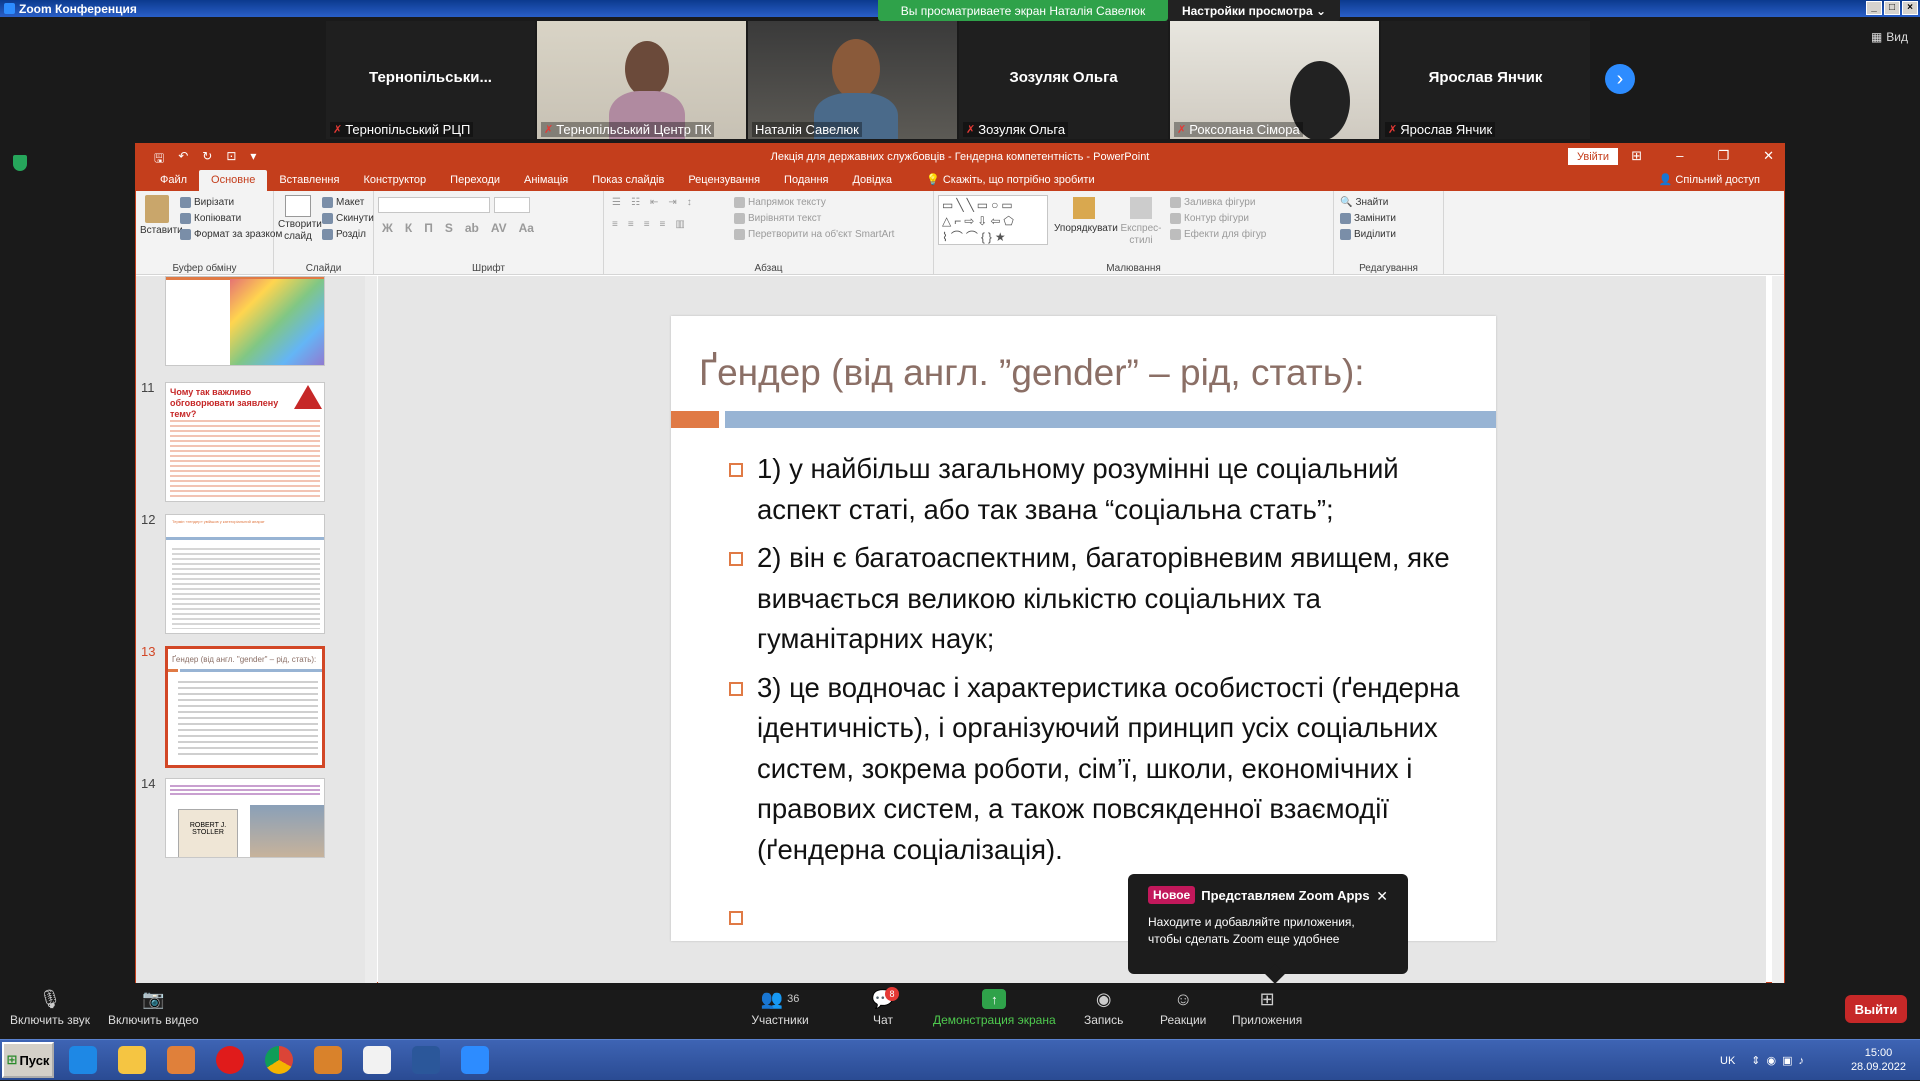 The width and height of the screenshot is (1920, 1081). What do you see at coordinates (652, 202) in the screenshot?
I see `list-buttons: ☰ ☷ ⇤ ⇥ ↕` at bounding box center [652, 202].